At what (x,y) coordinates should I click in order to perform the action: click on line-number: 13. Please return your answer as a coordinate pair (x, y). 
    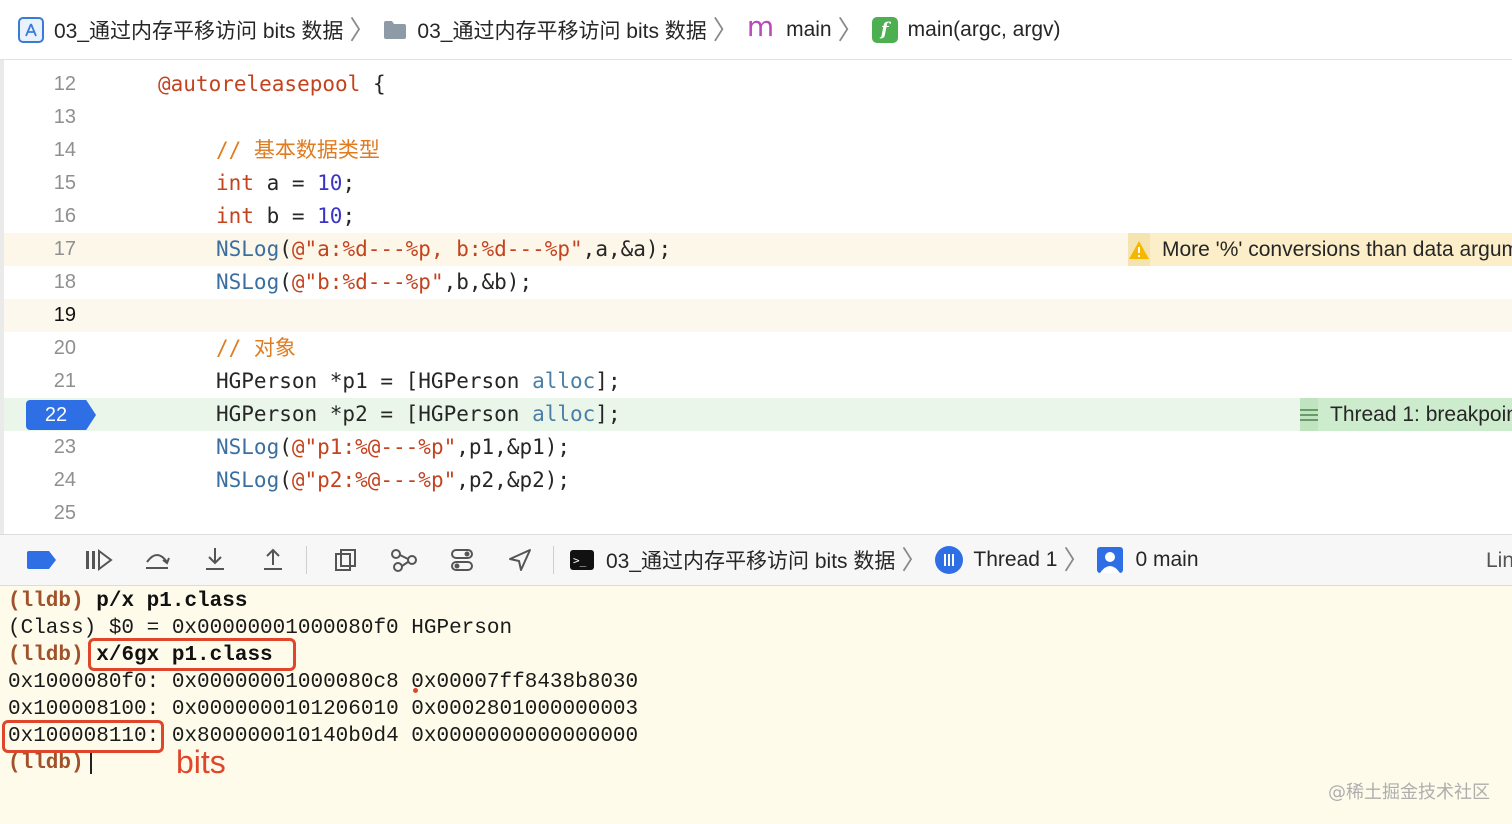
    Looking at the image, I should click on (40, 117).